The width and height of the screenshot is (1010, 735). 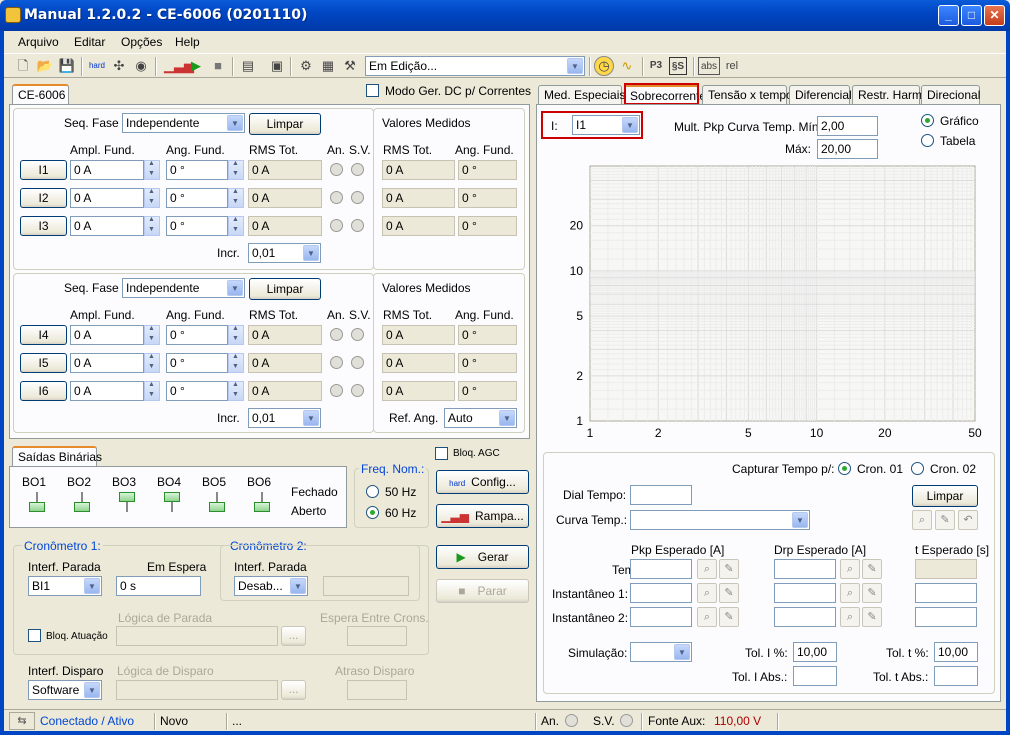 I want to click on tab-sobrecorrente: Sobrecorrente, so click(x=665, y=95).